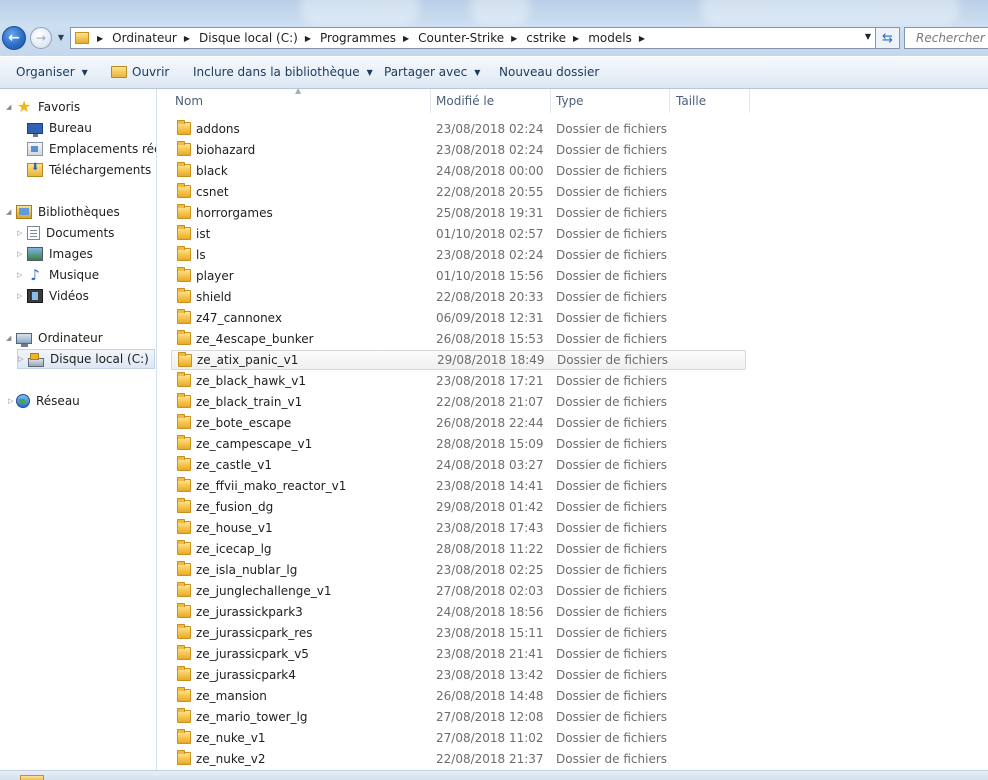 The width and height of the screenshot is (988, 780). Describe the element at coordinates (710, 101) in the screenshot. I see `column-size: Taille` at that location.